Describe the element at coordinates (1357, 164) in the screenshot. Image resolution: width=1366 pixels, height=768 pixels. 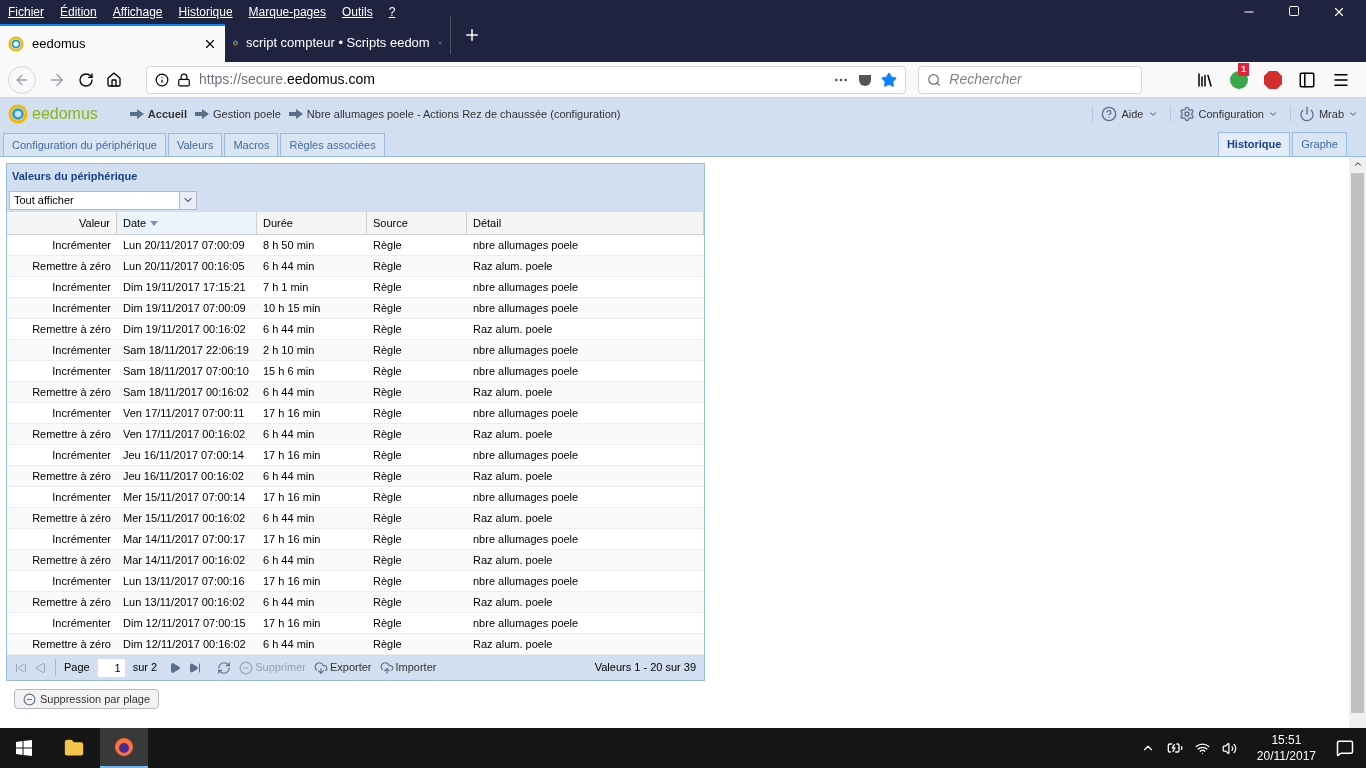
I see `scroll-up-icon` at that location.